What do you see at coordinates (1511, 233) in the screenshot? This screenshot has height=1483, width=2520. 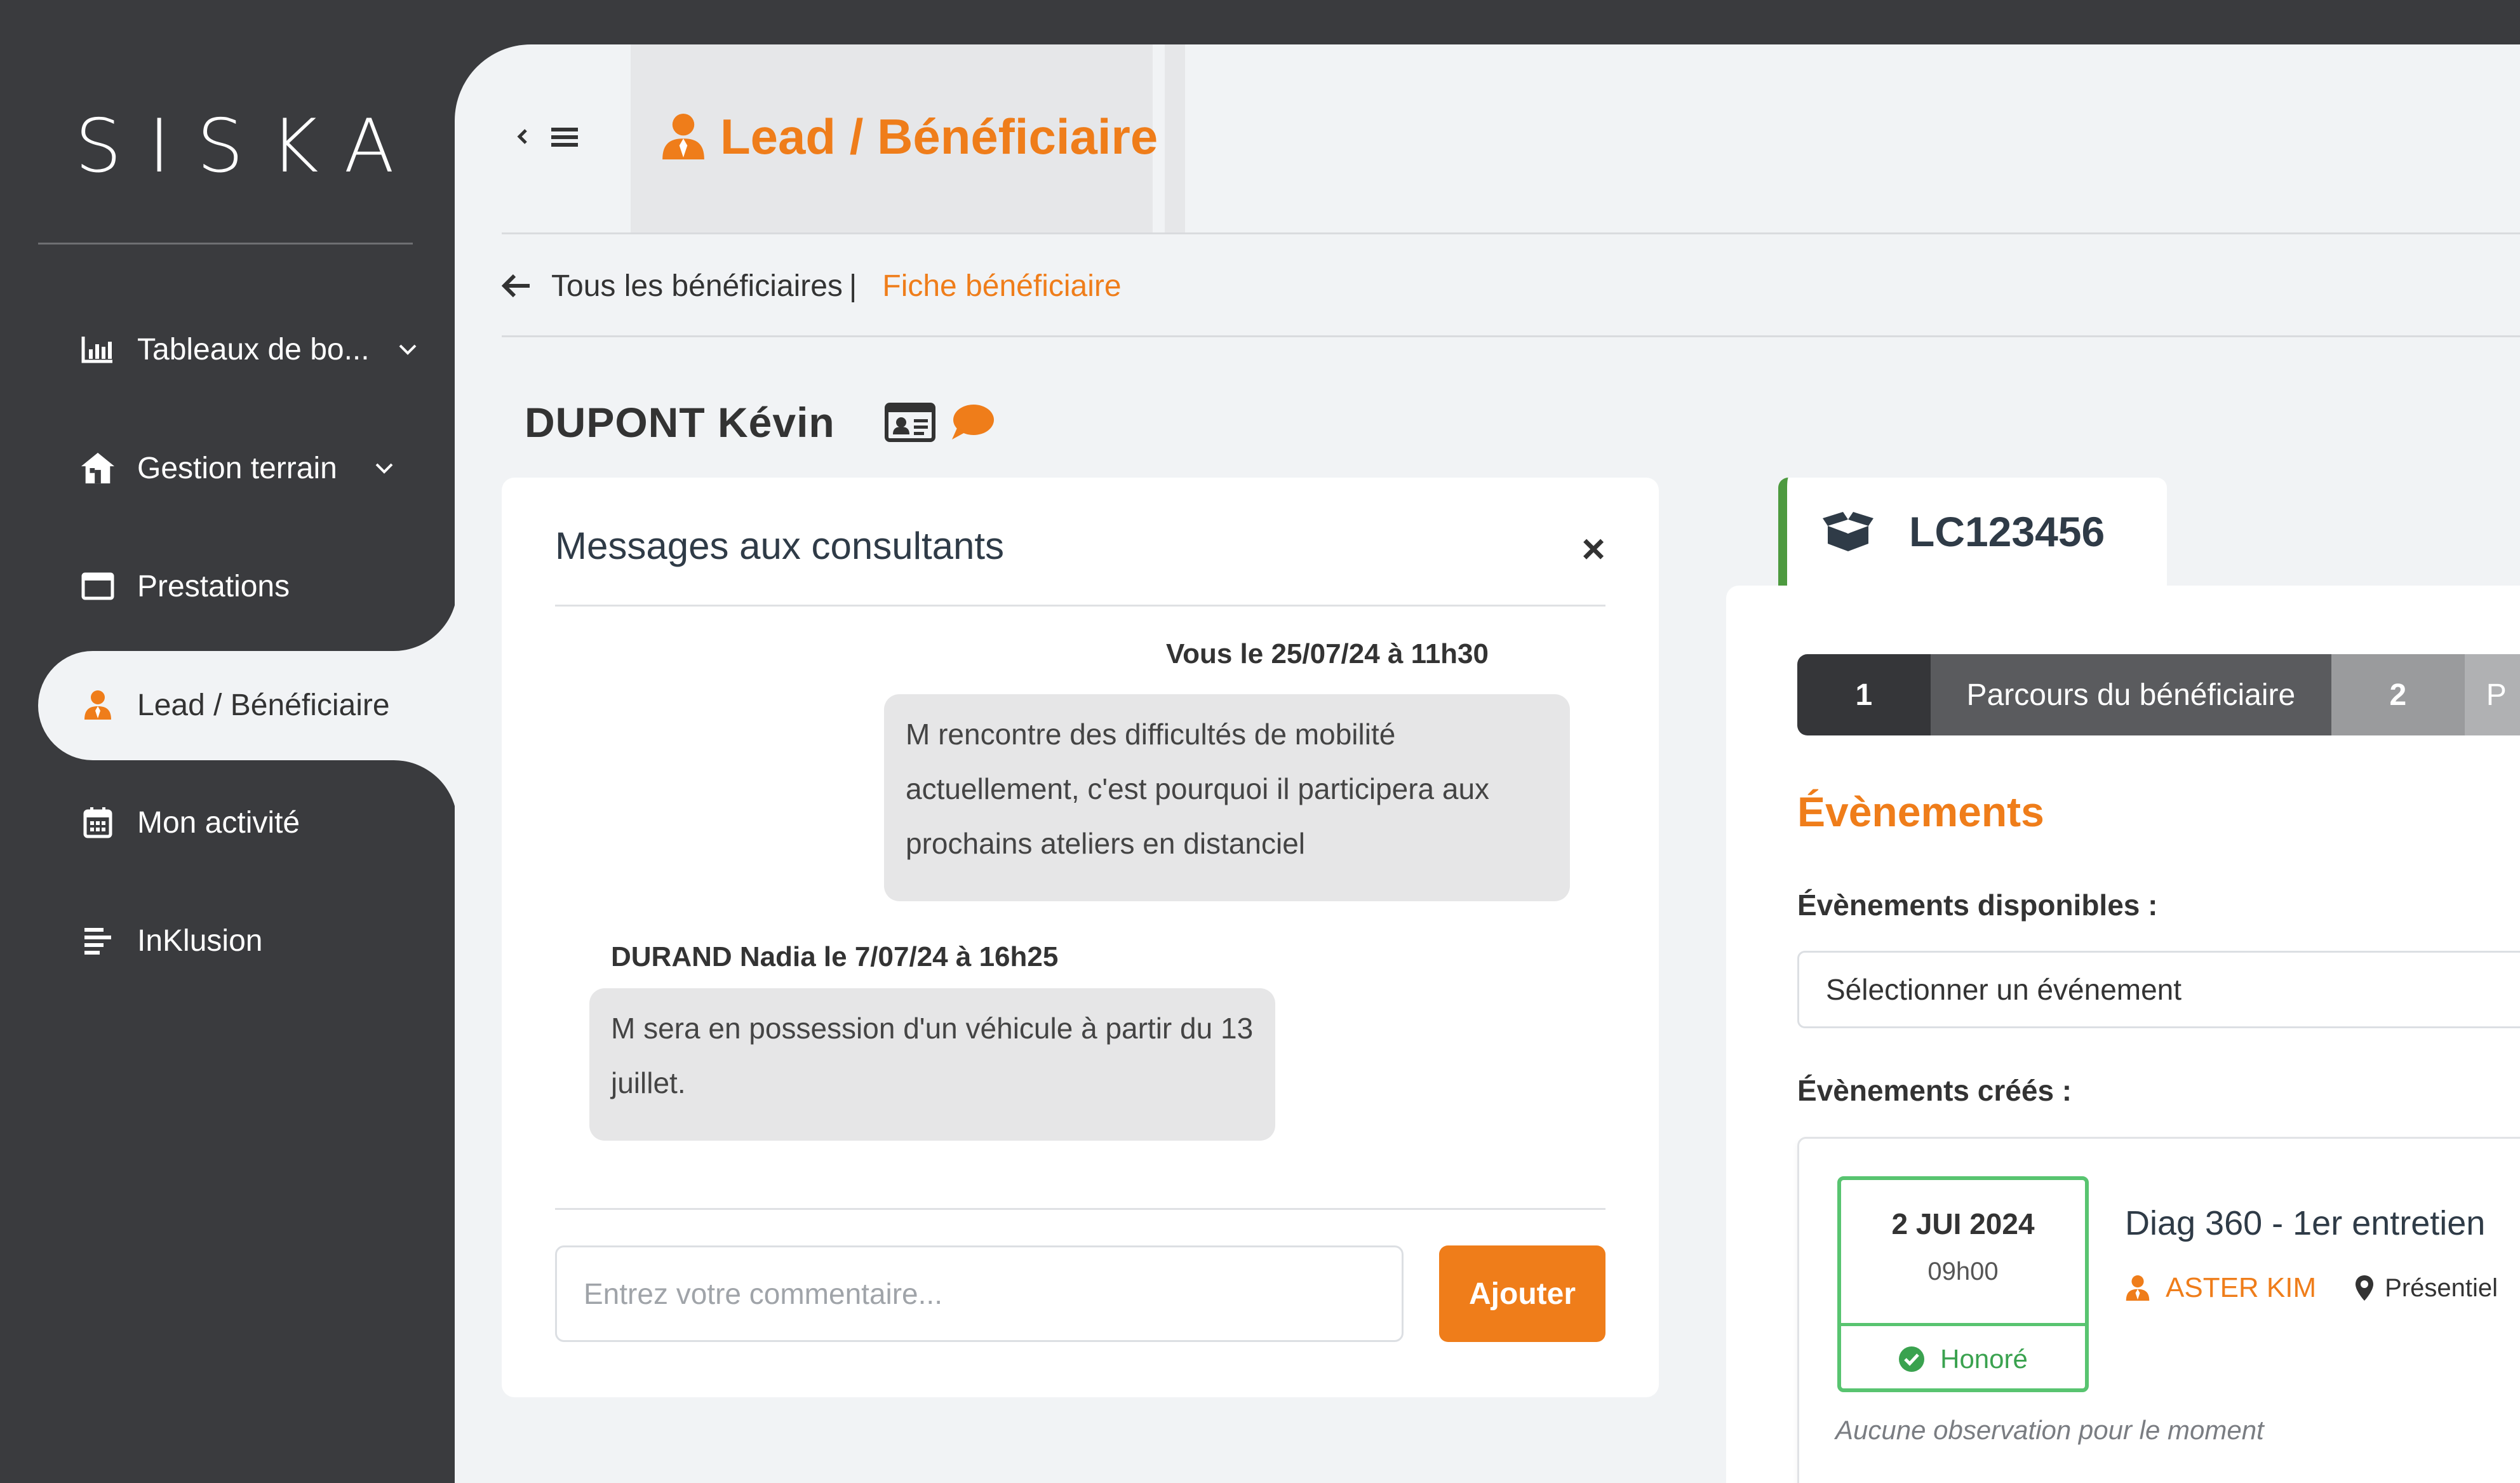 I see `header-divider` at bounding box center [1511, 233].